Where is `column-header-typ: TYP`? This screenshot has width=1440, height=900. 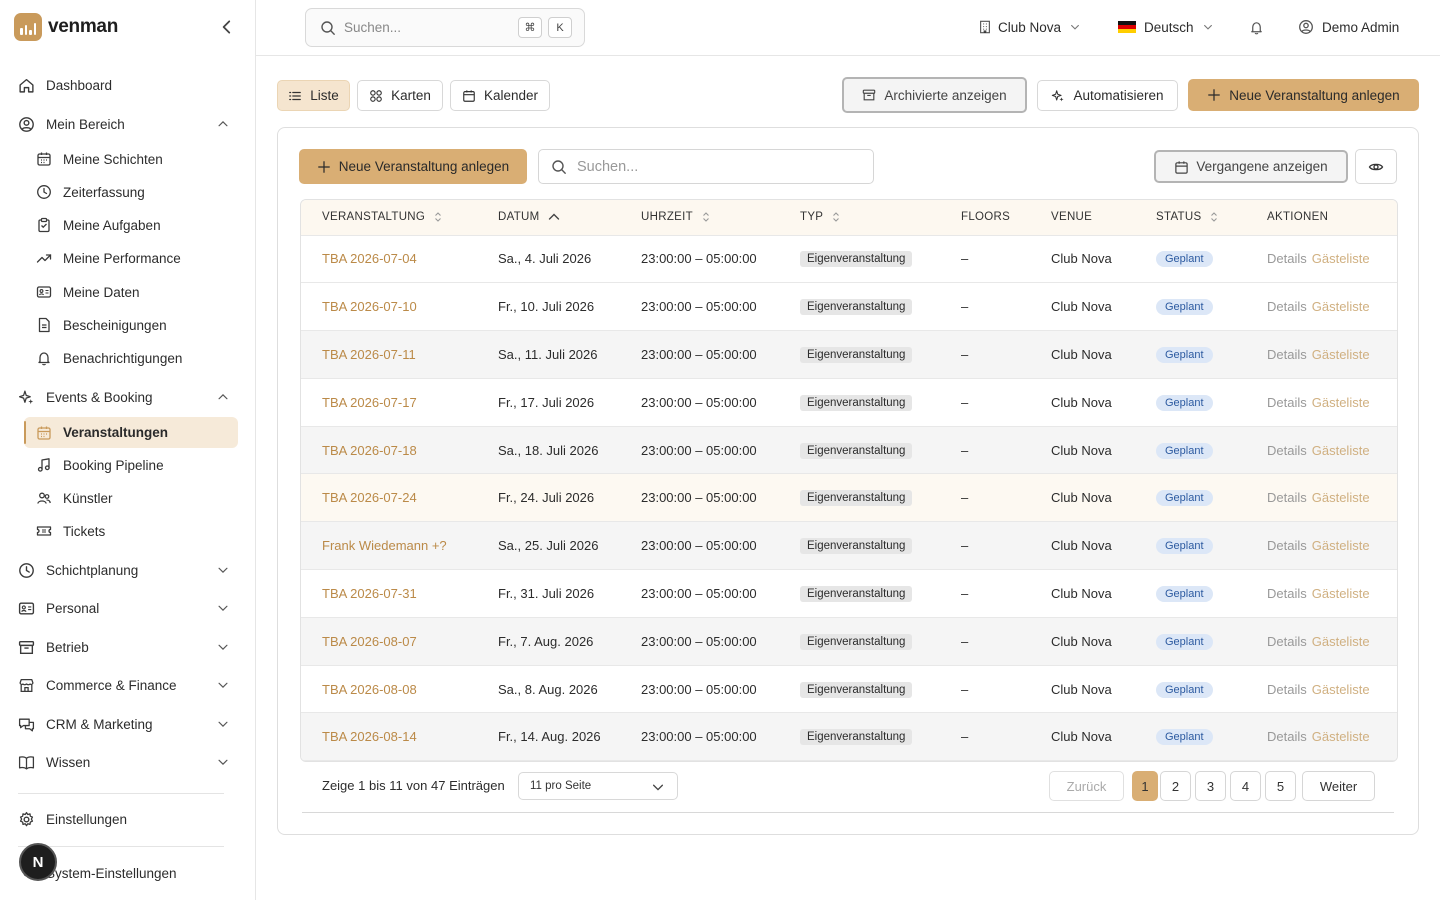
column-header-typ: TYP is located at coordinates (859, 218).